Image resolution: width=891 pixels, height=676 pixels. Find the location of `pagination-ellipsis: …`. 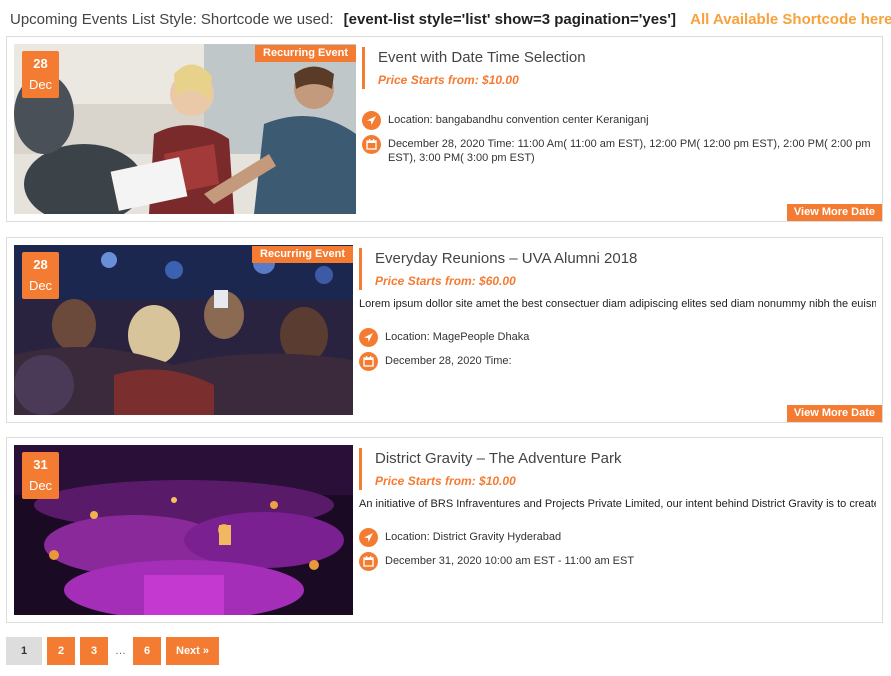

pagination-ellipsis: … is located at coordinates (120, 651).